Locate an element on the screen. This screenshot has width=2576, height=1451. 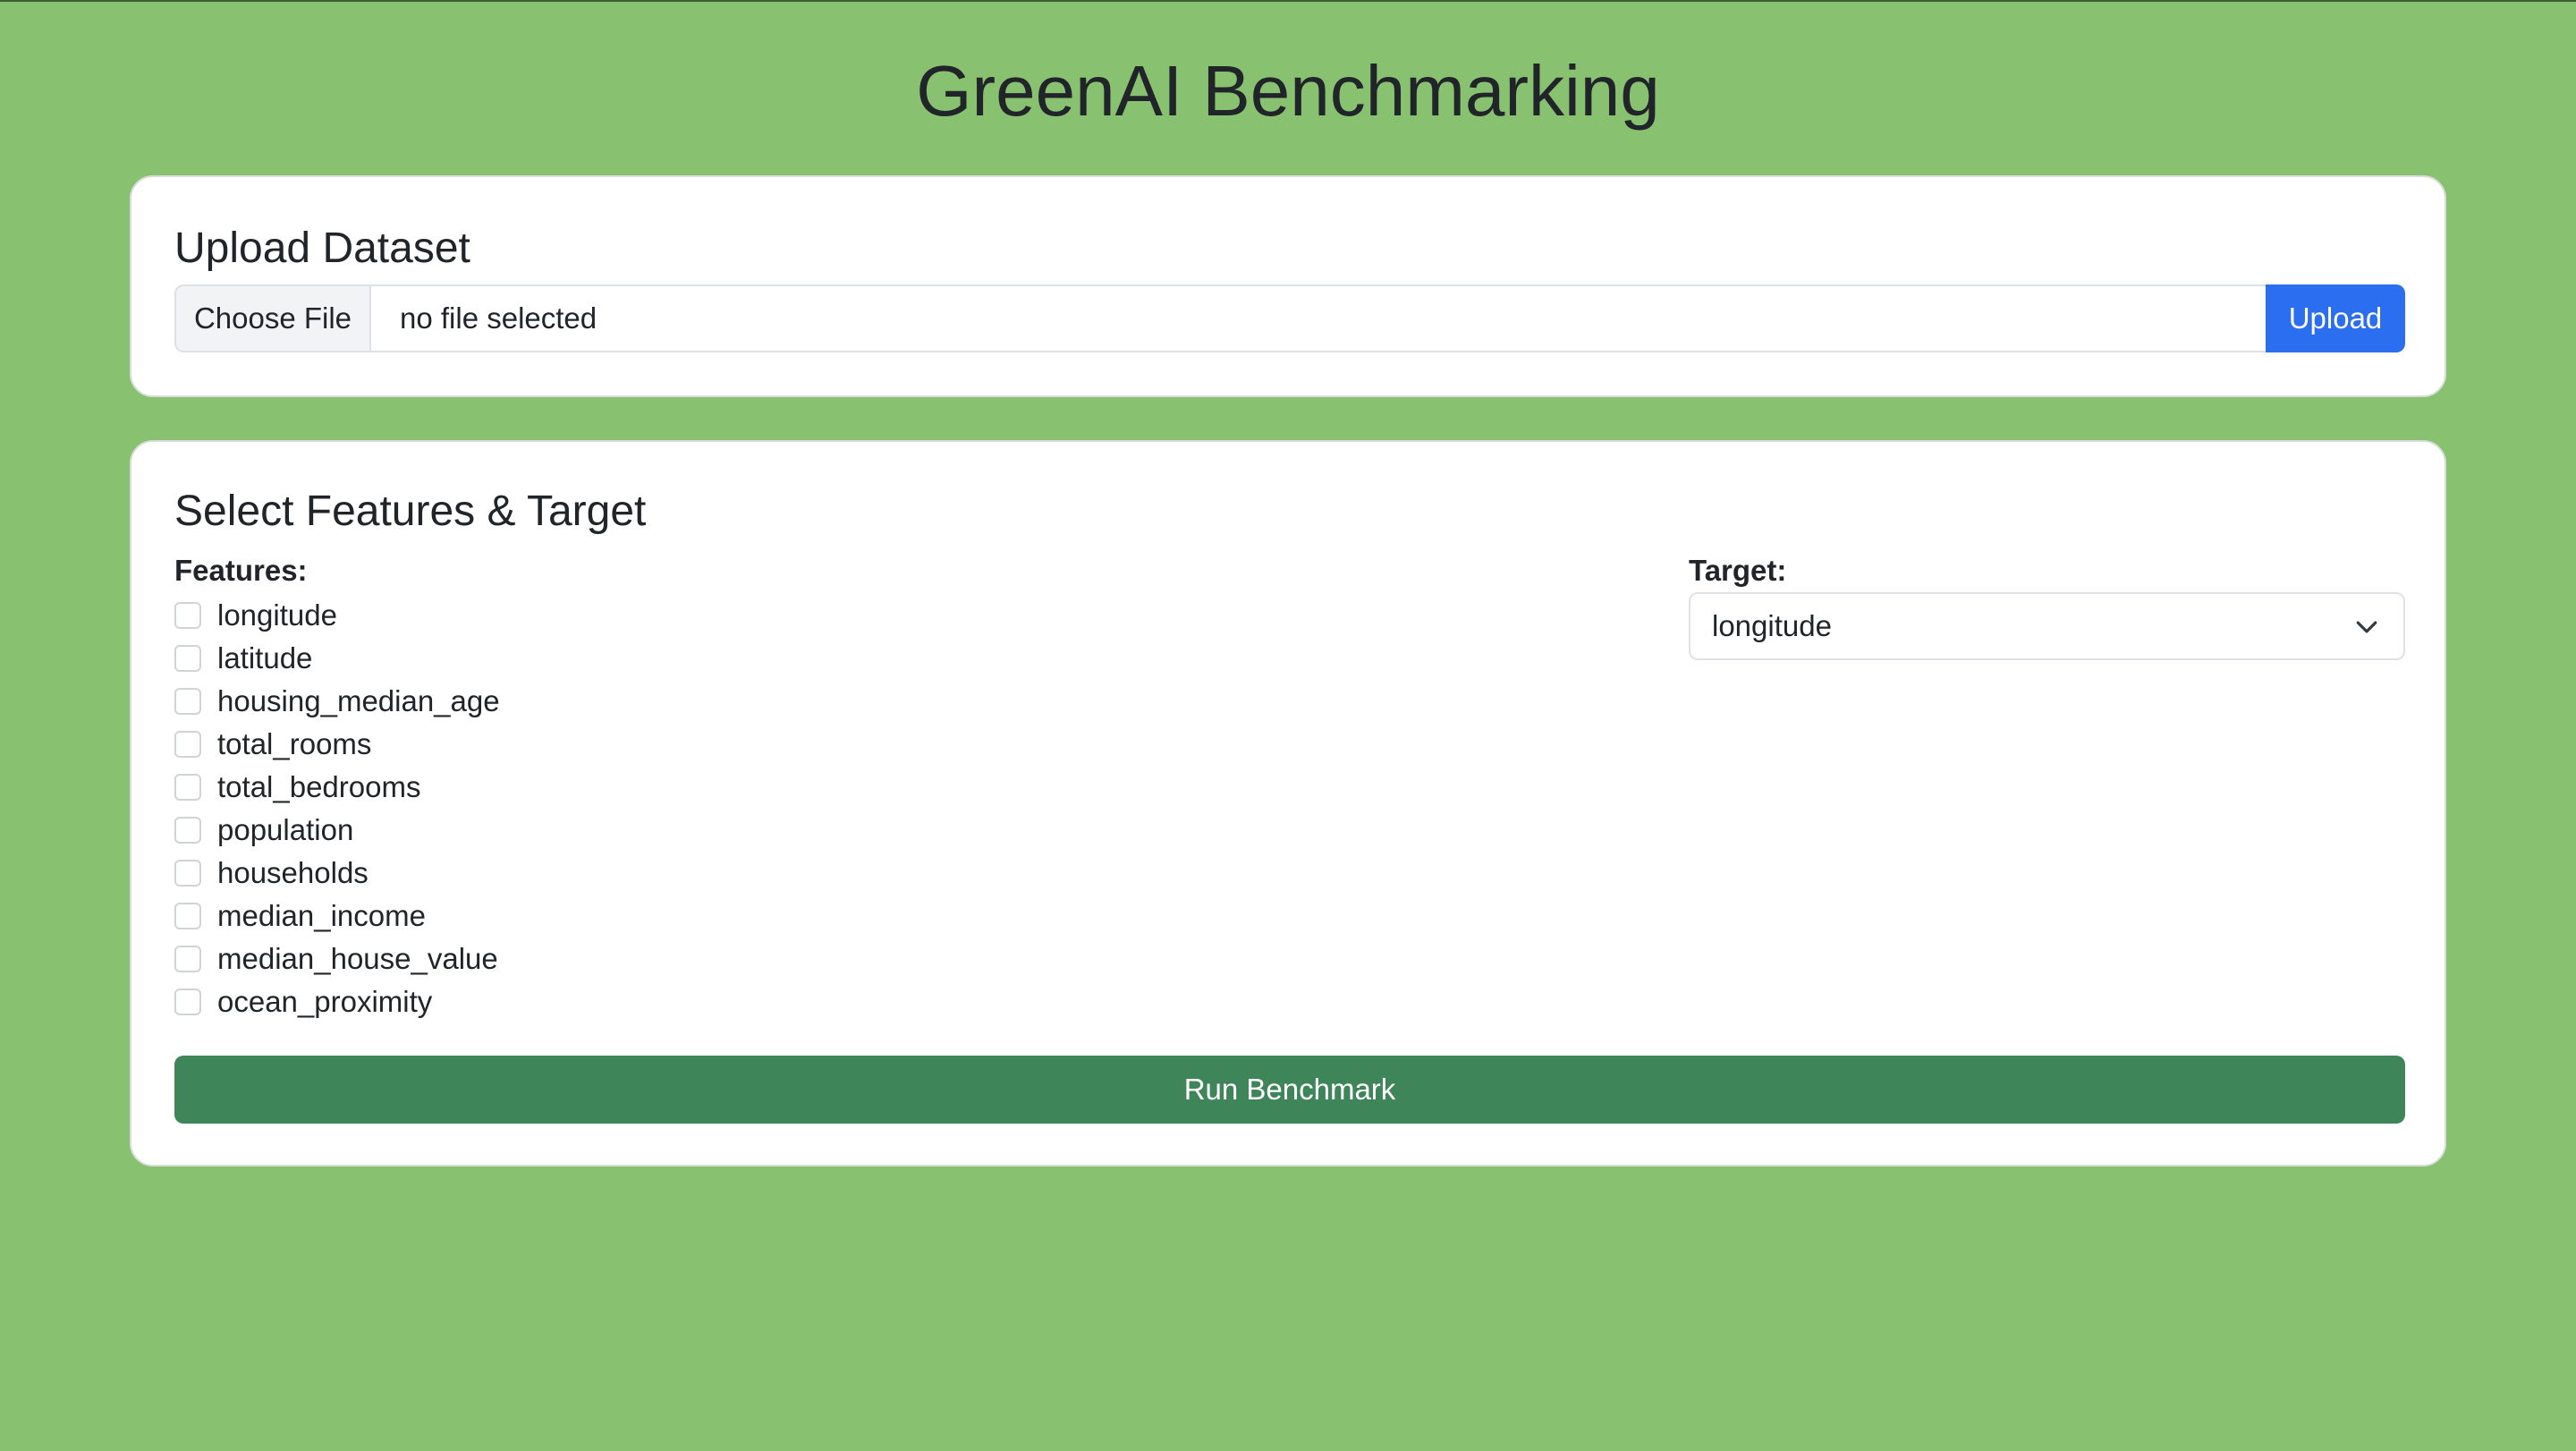
feature-label: total_bedrooms is located at coordinates (318, 787).